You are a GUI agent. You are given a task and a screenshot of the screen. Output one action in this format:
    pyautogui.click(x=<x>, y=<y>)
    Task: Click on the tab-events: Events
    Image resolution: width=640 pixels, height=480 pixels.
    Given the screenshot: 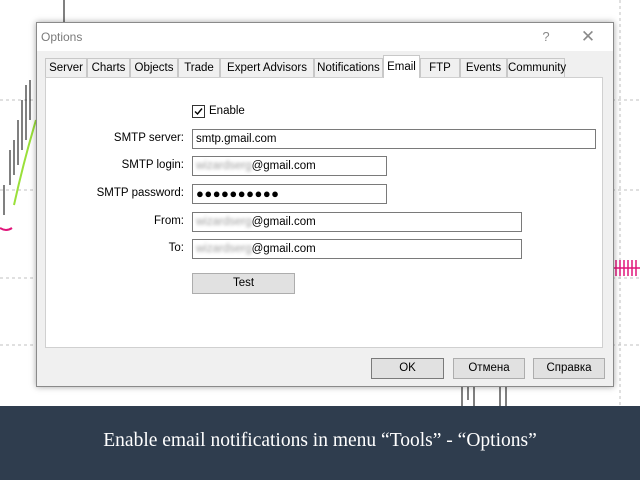 What is the action you would take?
    pyautogui.click(x=483, y=67)
    